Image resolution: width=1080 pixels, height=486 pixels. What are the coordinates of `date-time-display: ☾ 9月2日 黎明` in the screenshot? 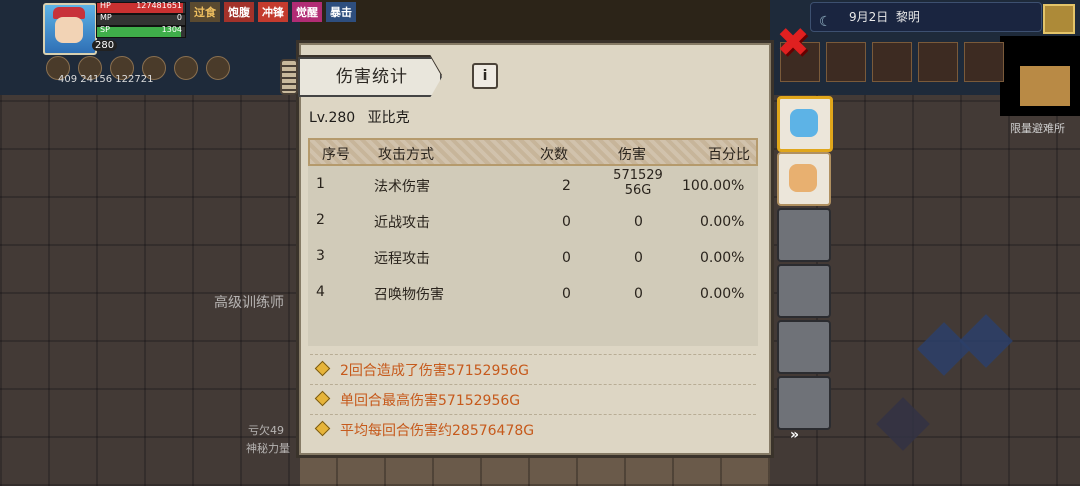 It's located at (926, 17).